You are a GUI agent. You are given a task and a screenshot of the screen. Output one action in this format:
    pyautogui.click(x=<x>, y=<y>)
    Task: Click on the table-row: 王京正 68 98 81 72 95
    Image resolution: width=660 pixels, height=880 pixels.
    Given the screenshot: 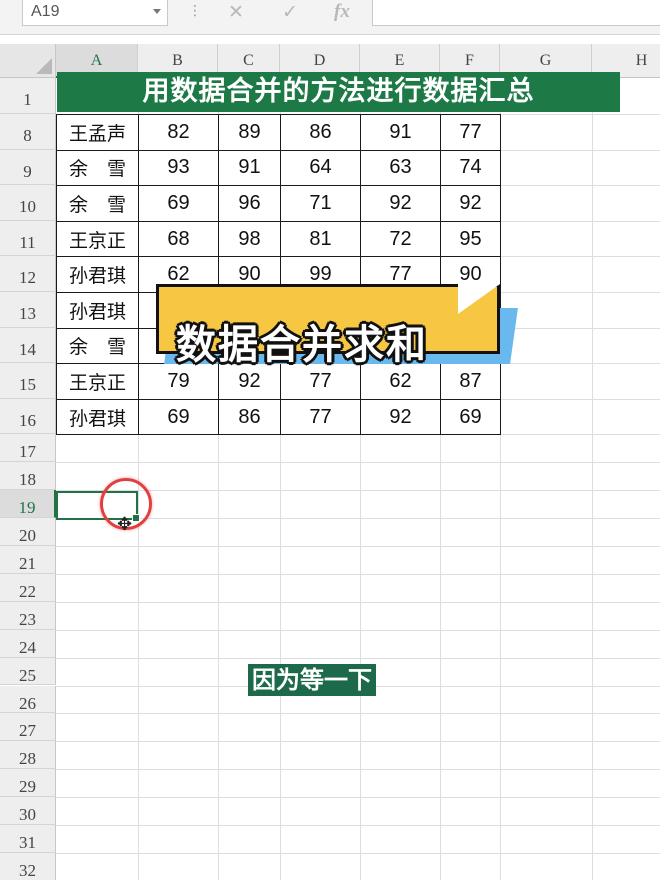 What is the action you would take?
    pyautogui.click(x=278, y=239)
    